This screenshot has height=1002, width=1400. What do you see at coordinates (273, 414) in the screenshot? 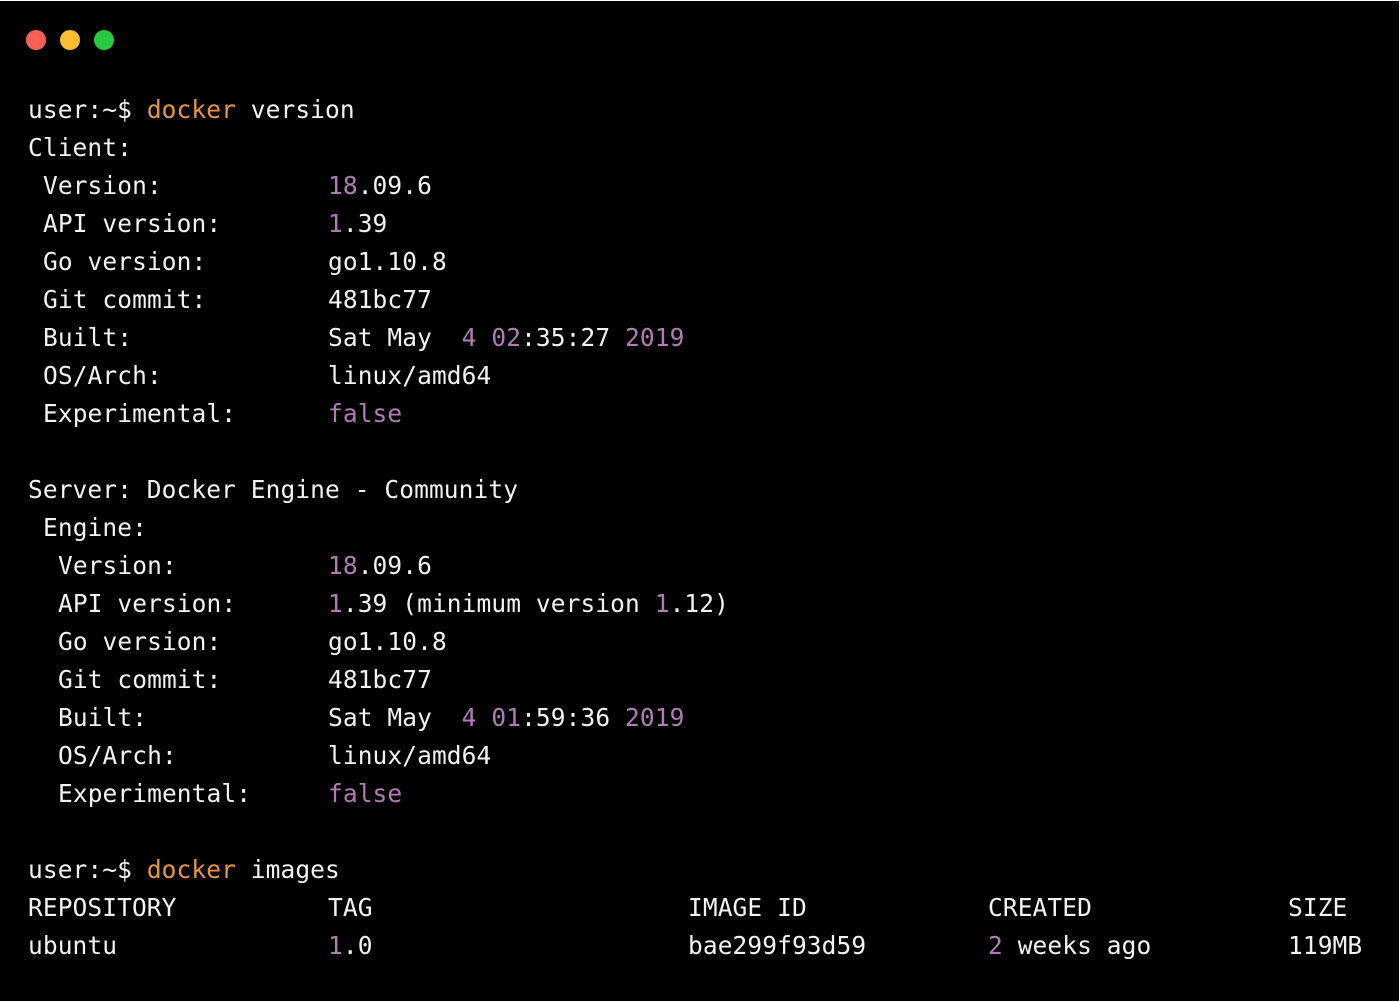
I see `client-experimental-row: Experimental: false` at bounding box center [273, 414].